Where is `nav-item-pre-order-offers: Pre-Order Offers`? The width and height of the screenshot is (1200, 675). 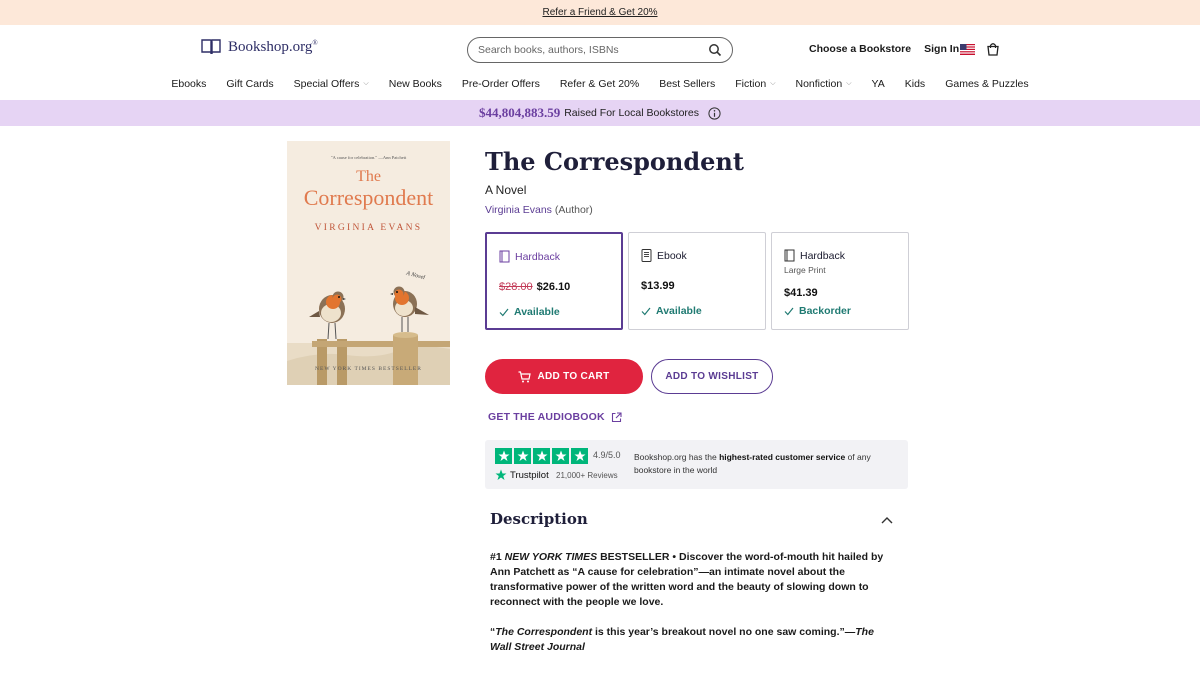 nav-item-pre-order-offers: Pre-Order Offers is located at coordinates (501, 84).